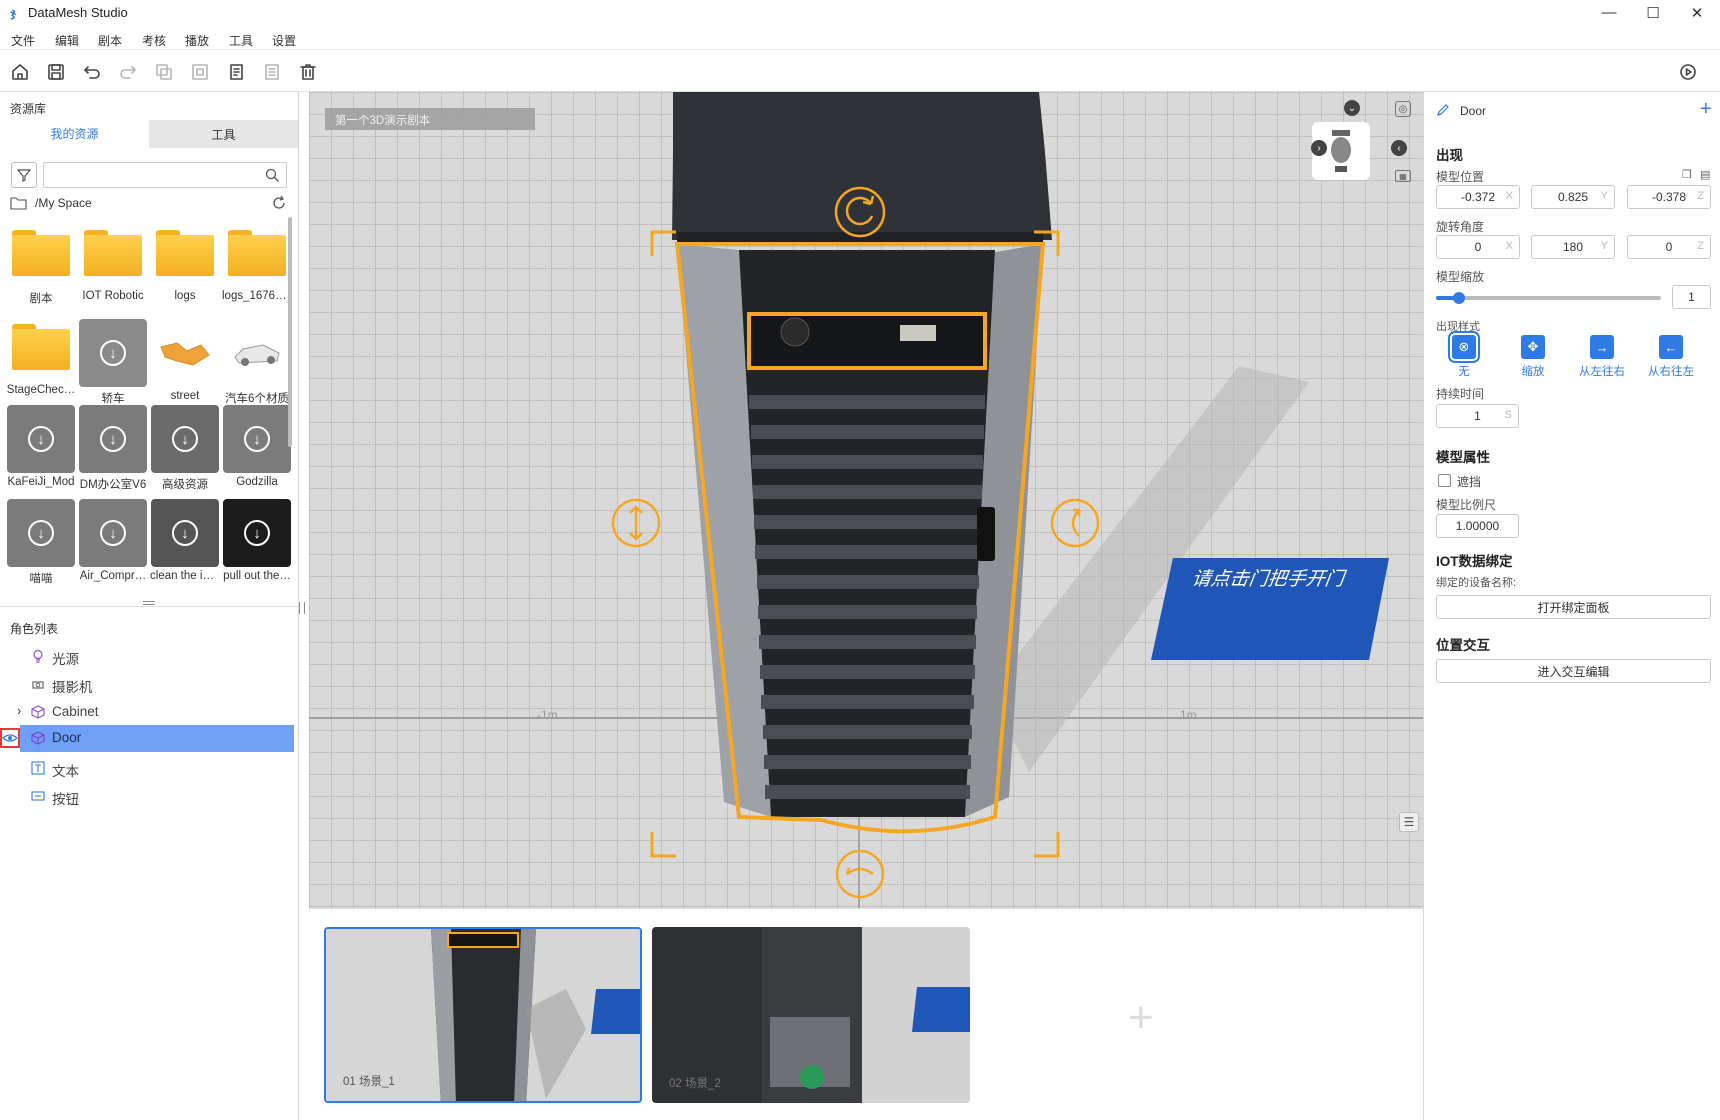 This screenshot has width=1720, height=1120. What do you see at coordinates (1403, 176) in the screenshot?
I see `keyboard-icon: ▦` at bounding box center [1403, 176].